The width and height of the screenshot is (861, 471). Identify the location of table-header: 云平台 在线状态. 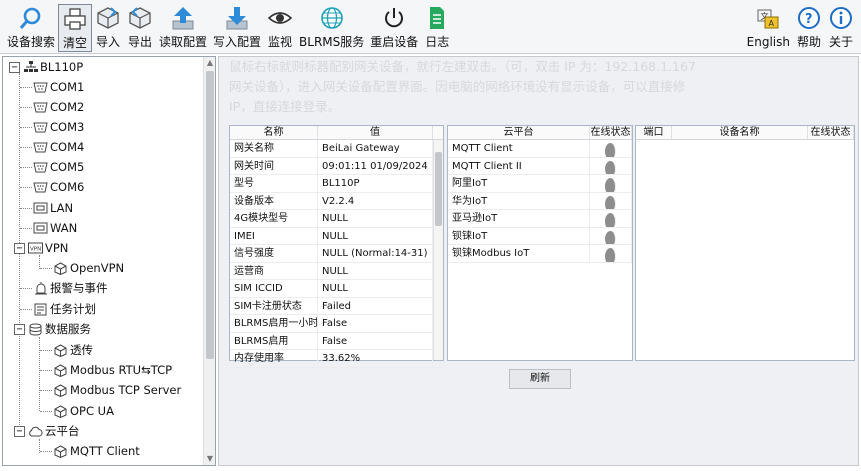
(540, 133).